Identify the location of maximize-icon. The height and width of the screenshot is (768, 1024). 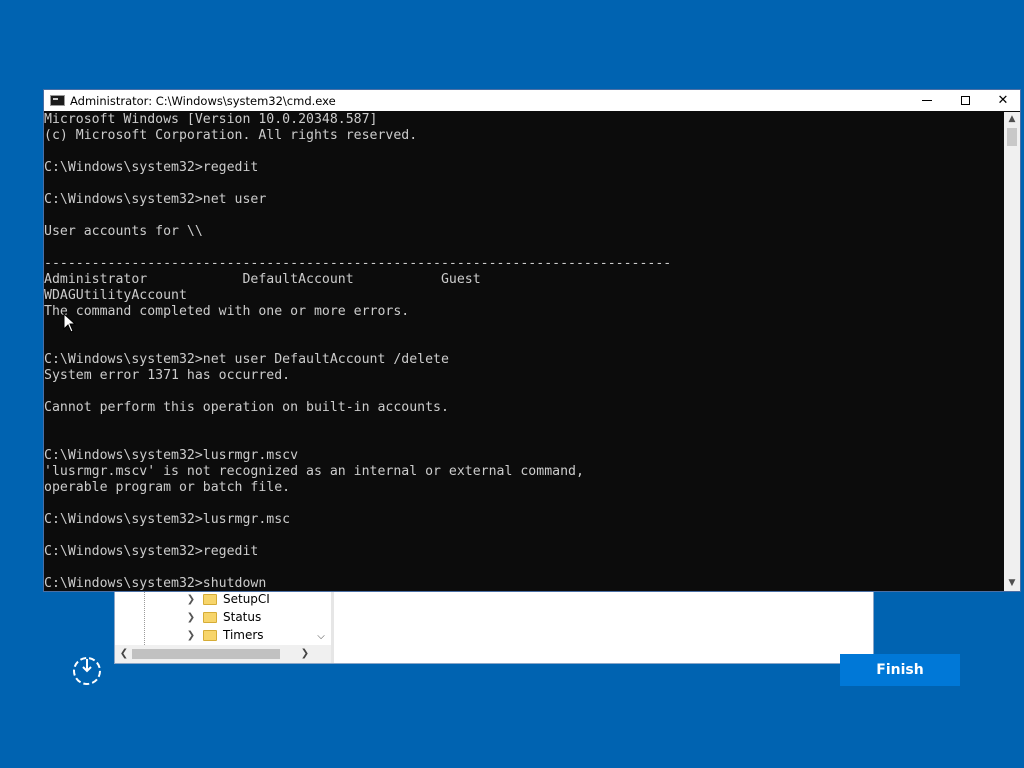
(965, 100).